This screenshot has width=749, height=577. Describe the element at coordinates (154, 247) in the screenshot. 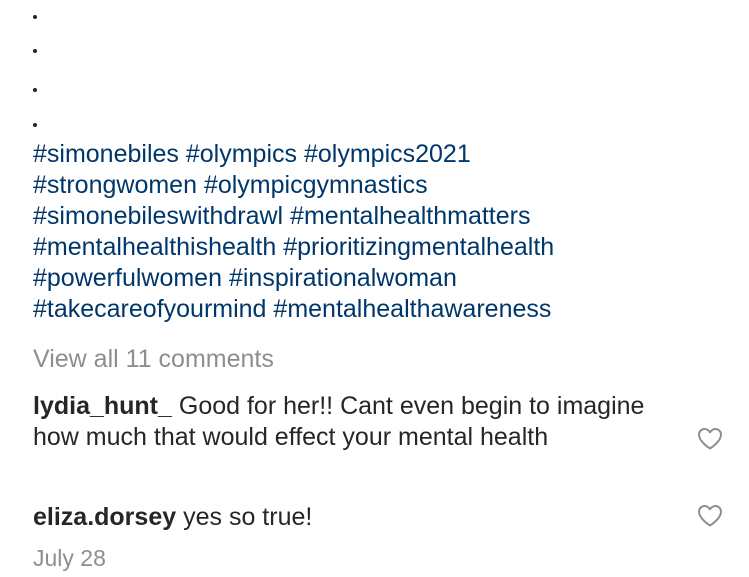

I see `hashtag-link: #mentalhealthishealth` at that location.